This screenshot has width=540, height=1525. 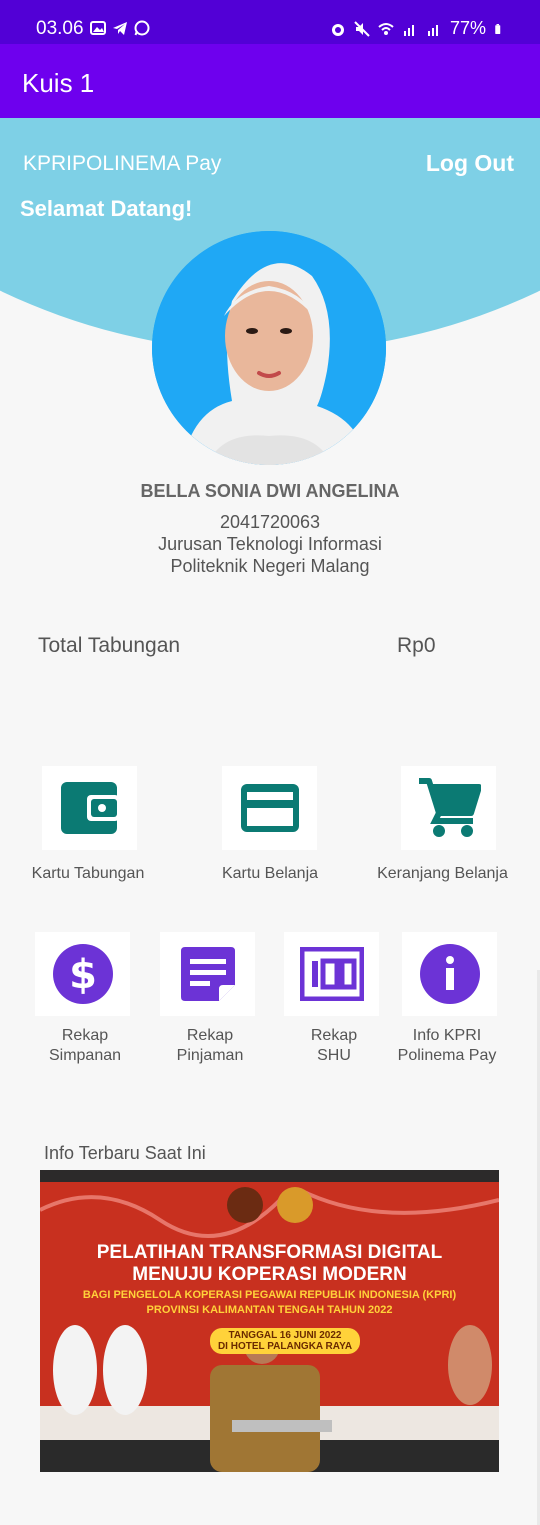 I want to click on telegram-icon, so click(x=120, y=28).